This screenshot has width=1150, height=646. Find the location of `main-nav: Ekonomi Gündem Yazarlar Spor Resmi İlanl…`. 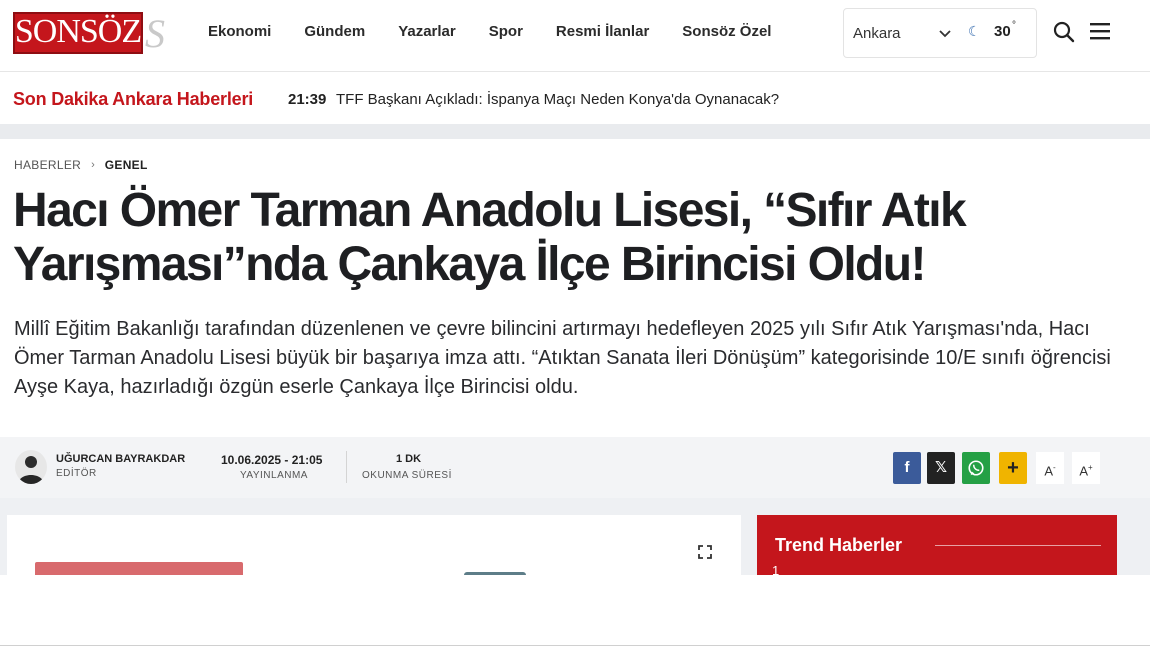

main-nav: Ekonomi Gündem Yazarlar Spor Resmi İlanl… is located at coordinates (506, 32).